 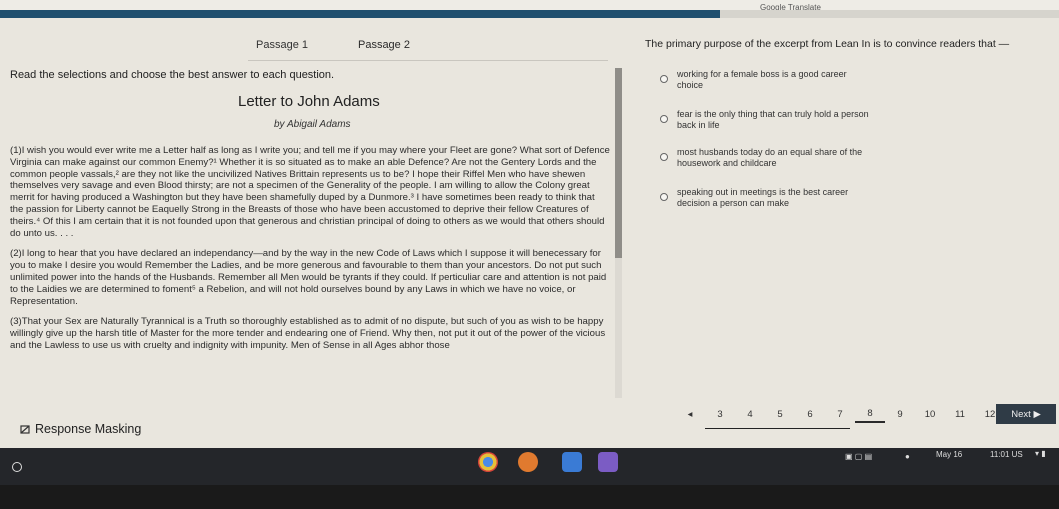 What do you see at coordinates (333, 45) in the screenshot?
I see `passage-tabs: Passage 1 Passage 2` at bounding box center [333, 45].